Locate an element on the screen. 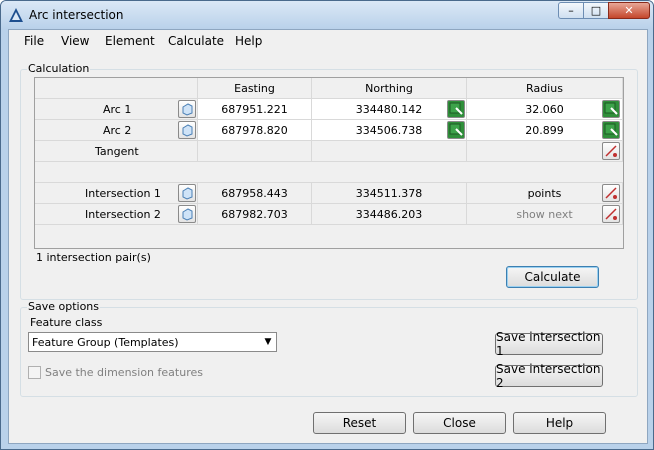 The height and width of the screenshot is (450, 654). row-label-intersection1: Intersection 1 is located at coordinates (116, 193).